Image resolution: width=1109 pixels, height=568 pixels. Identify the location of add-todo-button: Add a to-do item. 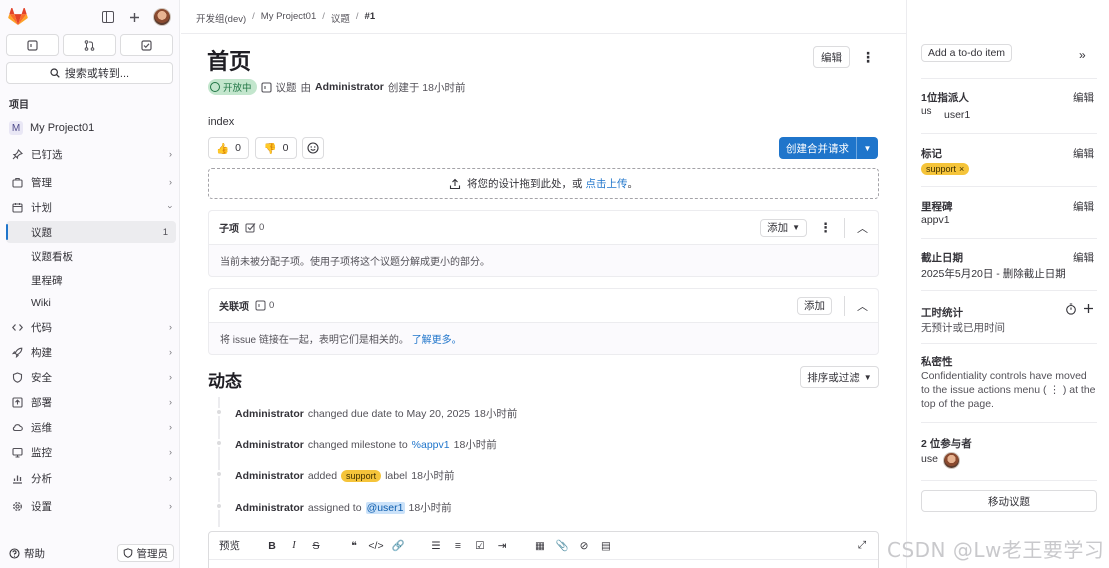
(967, 53).